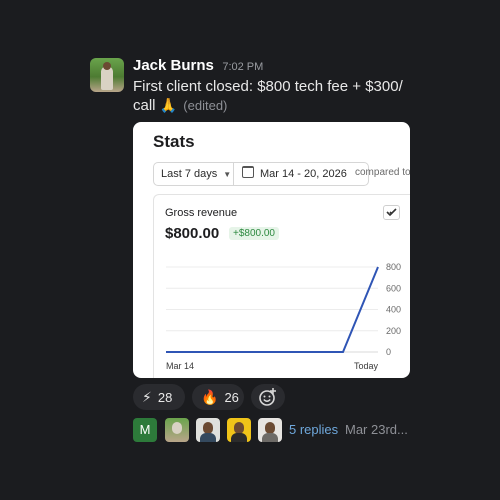  What do you see at coordinates (393, 288) in the screenshot?
I see `y-tick-label: 600` at bounding box center [393, 288].